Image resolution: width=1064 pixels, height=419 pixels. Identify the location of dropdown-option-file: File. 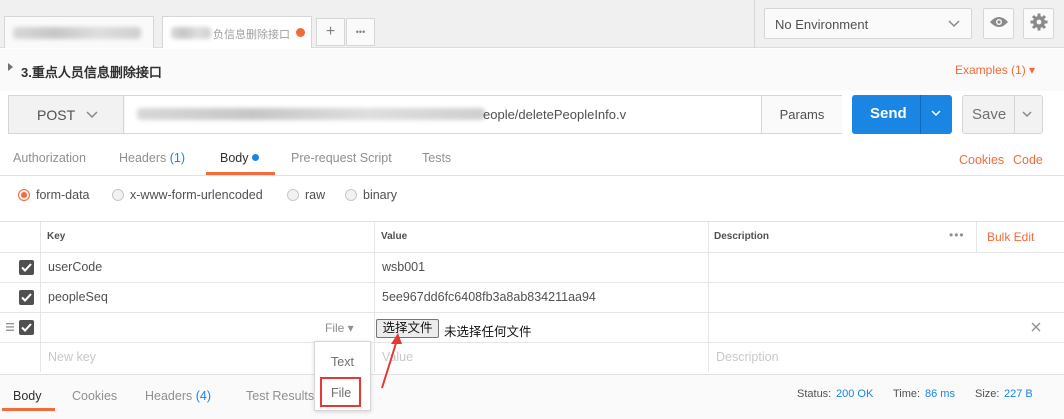
(340, 392).